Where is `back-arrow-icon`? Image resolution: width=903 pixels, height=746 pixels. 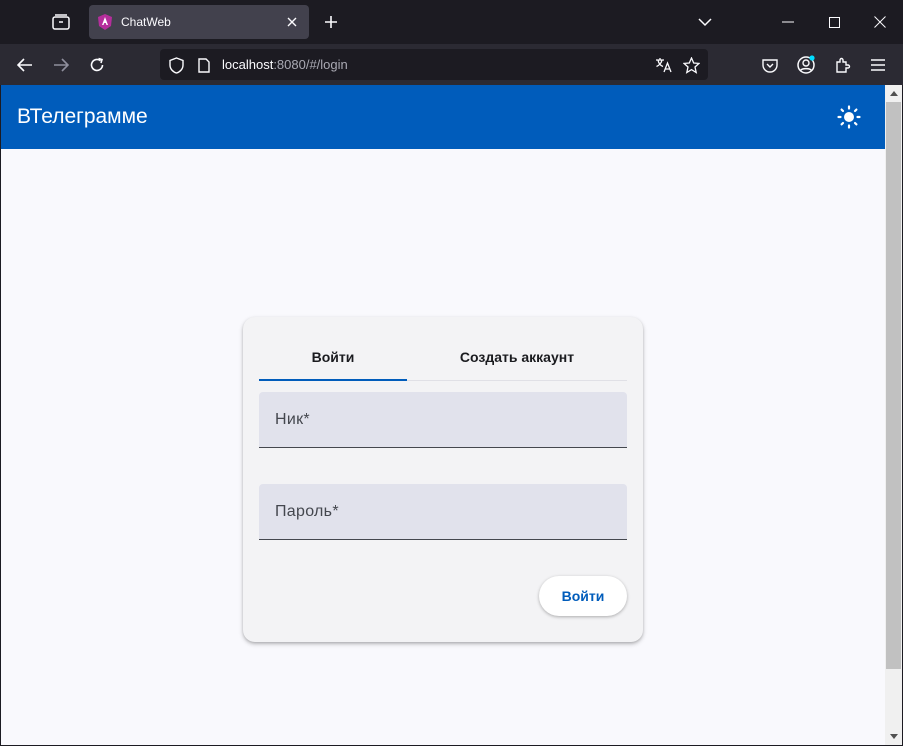
back-arrow-icon is located at coordinates (25, 65).